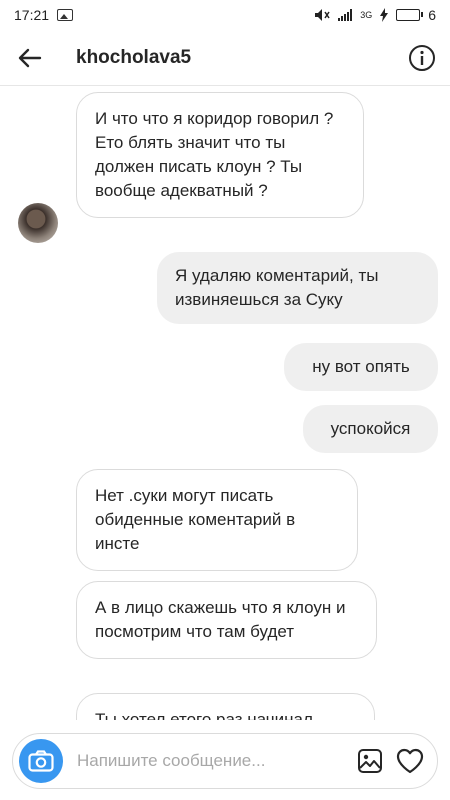 This screenshot has width=450, height=800. What do you see at coordinates (225, 15) in the screenshot?
I see `status-bar: 17:21 3G 6` at bounding box center [225, 15].